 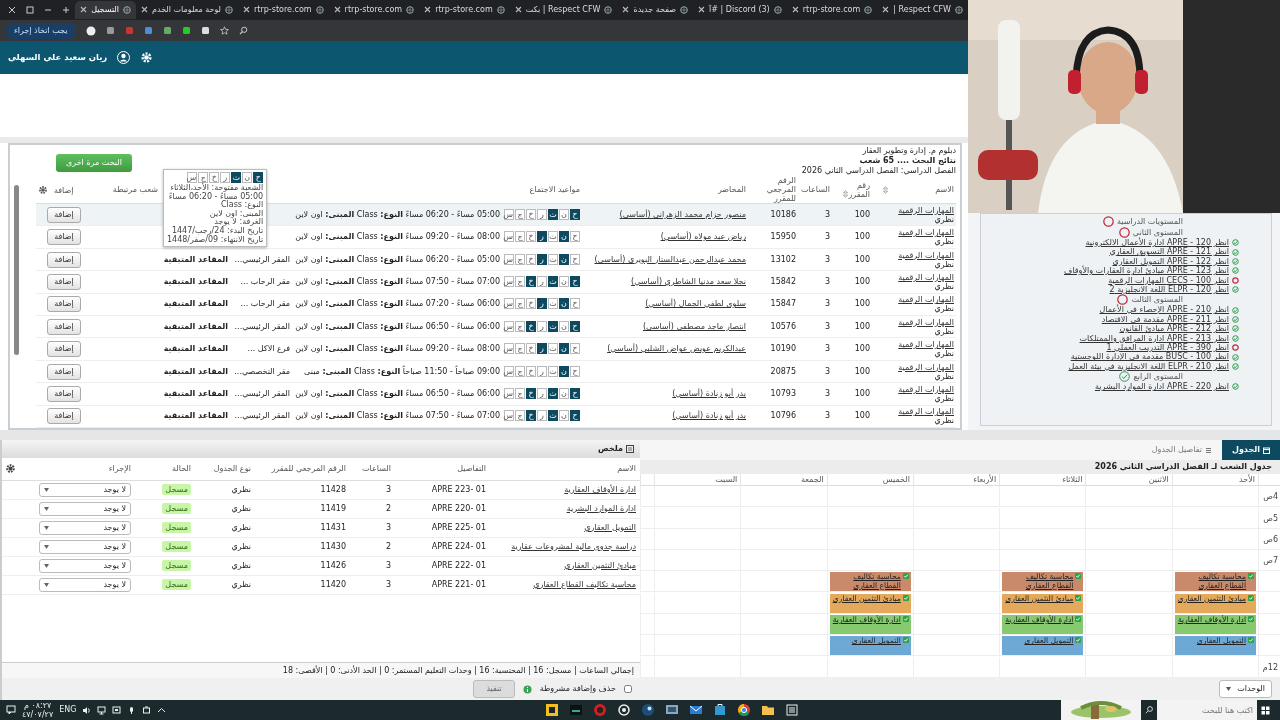 What do you see at coordinates (655, 9) in the screenshot?
I see `browser-tab: صفحة جديدة` at bounding box center [655, 9].